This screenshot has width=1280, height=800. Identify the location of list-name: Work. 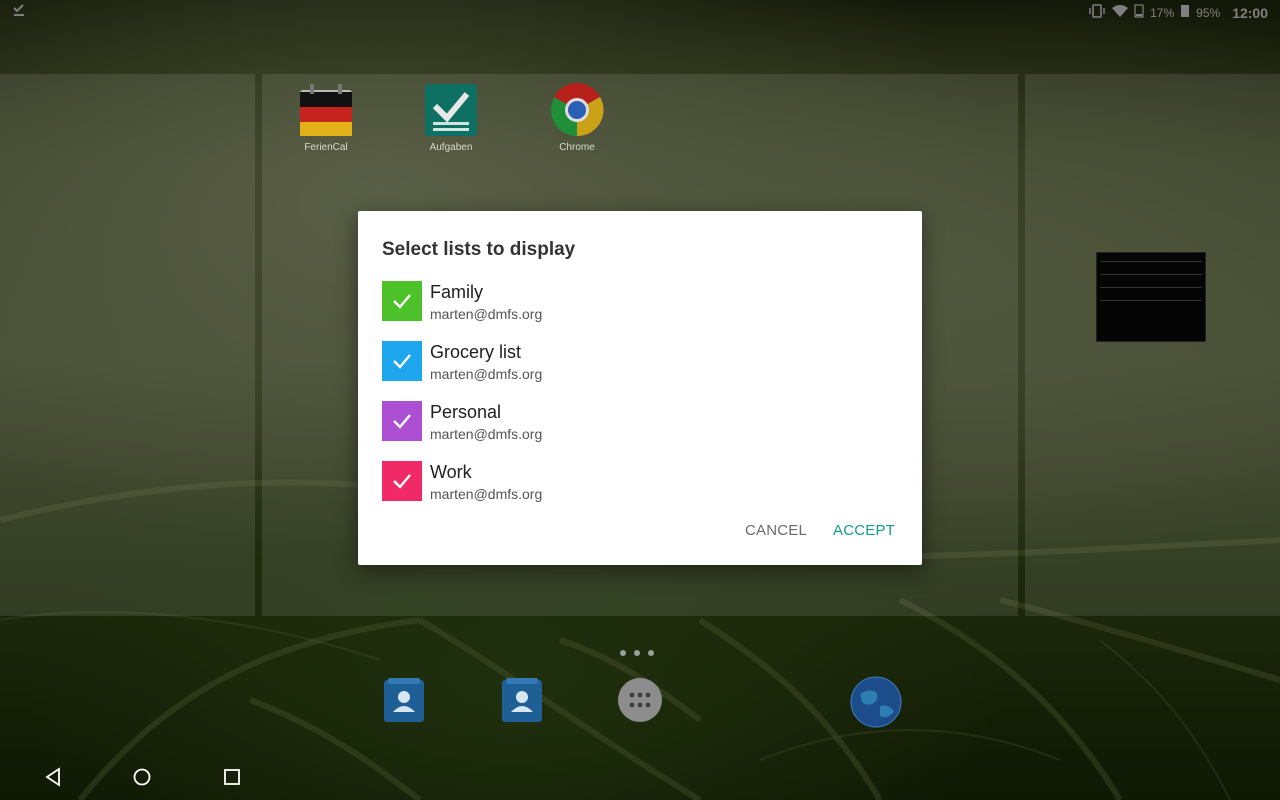
(451, 472).